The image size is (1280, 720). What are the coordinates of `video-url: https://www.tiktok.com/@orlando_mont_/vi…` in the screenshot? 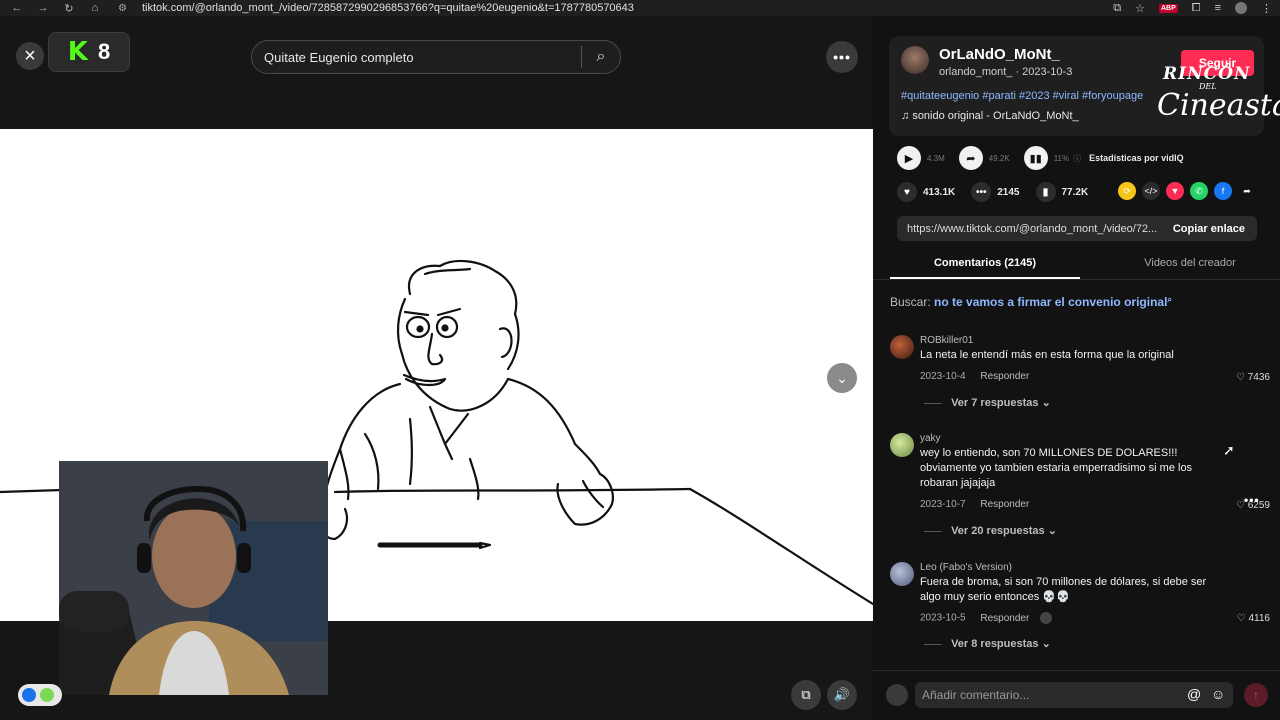 It's located at (1029, 229).